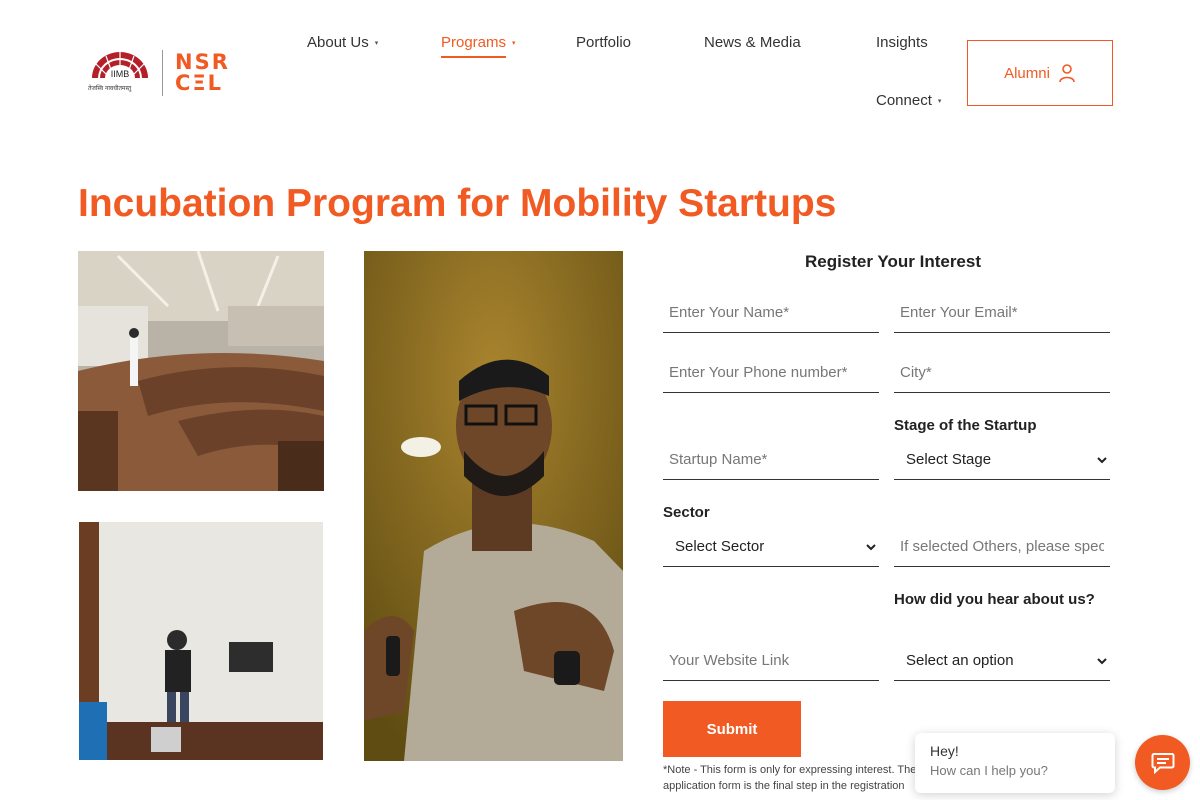 The width and height of the screenshot is (1200, 800). What do you see at coordinates (120, 65) in the screenshot?
I see `iimb-emblem-icon: IIMB` at bounding box center [120, 65].